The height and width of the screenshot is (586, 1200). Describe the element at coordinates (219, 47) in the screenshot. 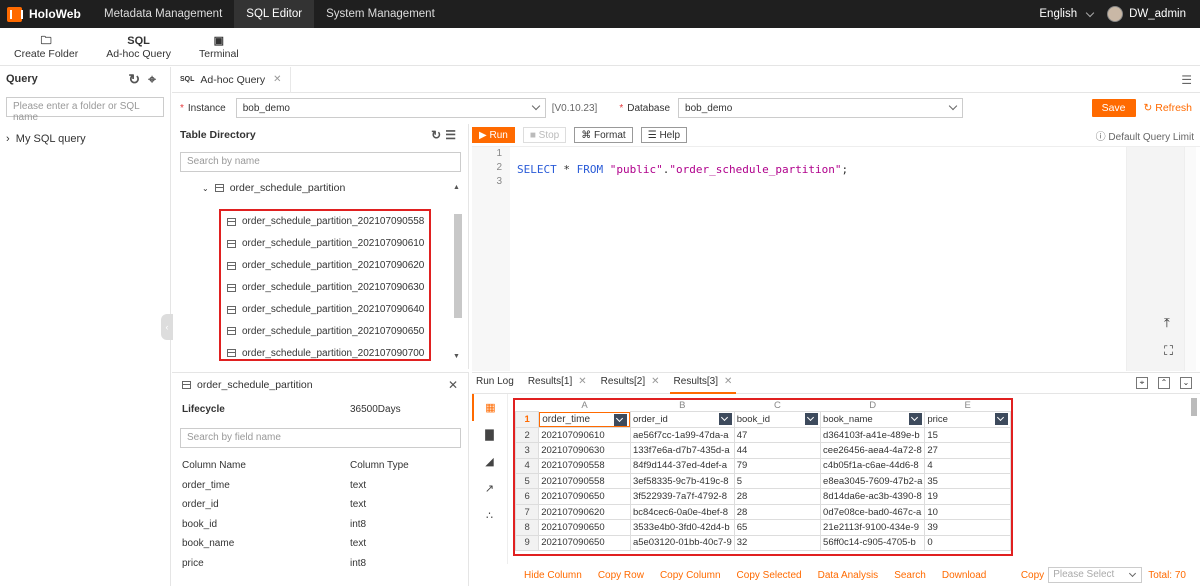

I see `terminal-button: ▣ Terminal` at that location.